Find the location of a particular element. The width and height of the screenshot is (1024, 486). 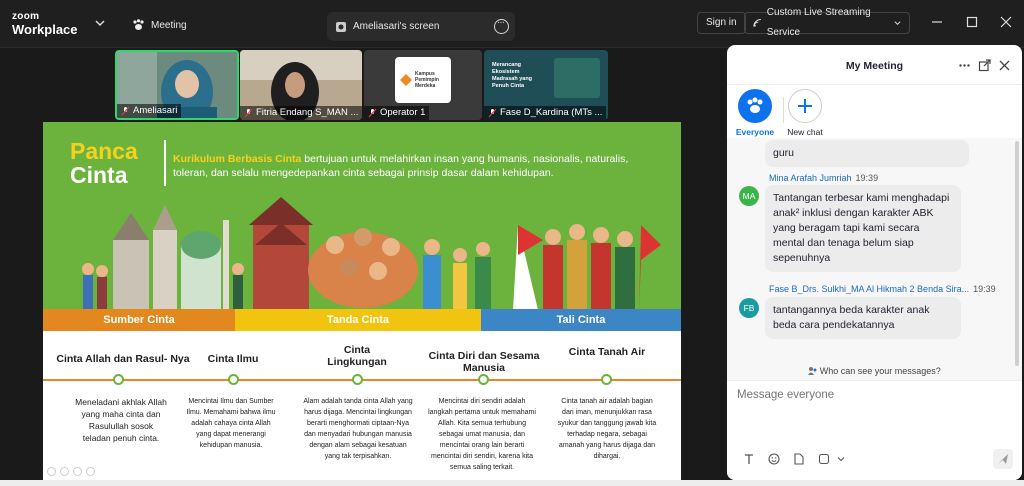

minimize-icon is located at coordinates (937, 22).